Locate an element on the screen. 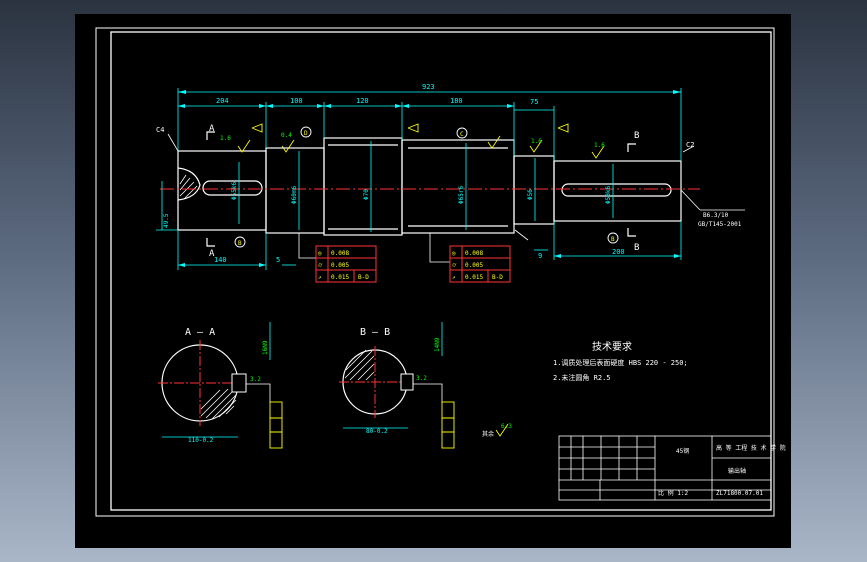 The image size is (867, 562). finish-7: 3.2 is located at coordinates (421, 378).